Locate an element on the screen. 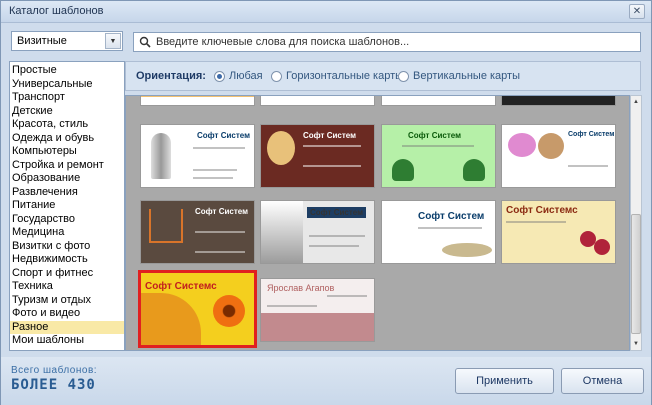 Image resolution: width=652 pixels, height=405 pixels. total-value: БОЛЕЕ 430 is located at coordinates (53, 385).